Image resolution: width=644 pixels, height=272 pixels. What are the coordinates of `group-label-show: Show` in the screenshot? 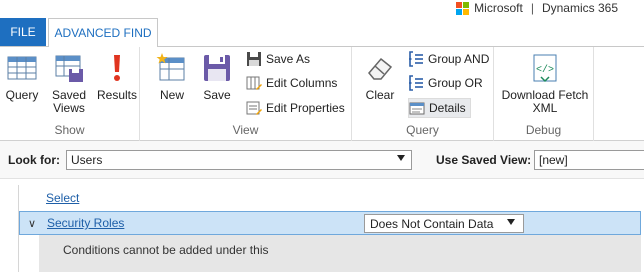 It's located at (69, 130).